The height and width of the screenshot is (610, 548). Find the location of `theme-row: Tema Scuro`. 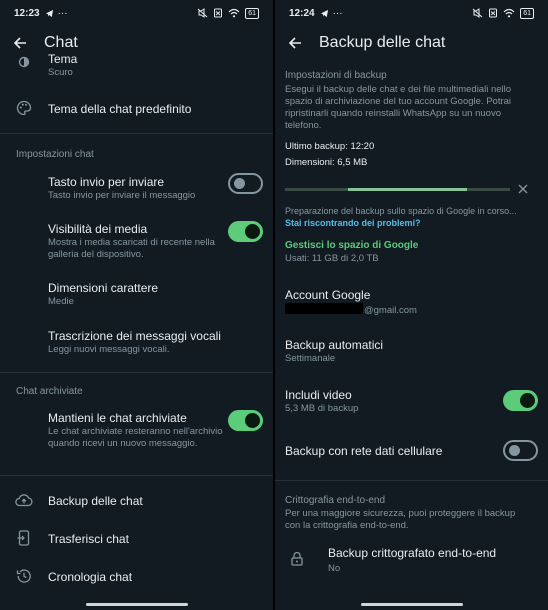

theme-row: Tema Scuro is located at coordinates (136, 66).